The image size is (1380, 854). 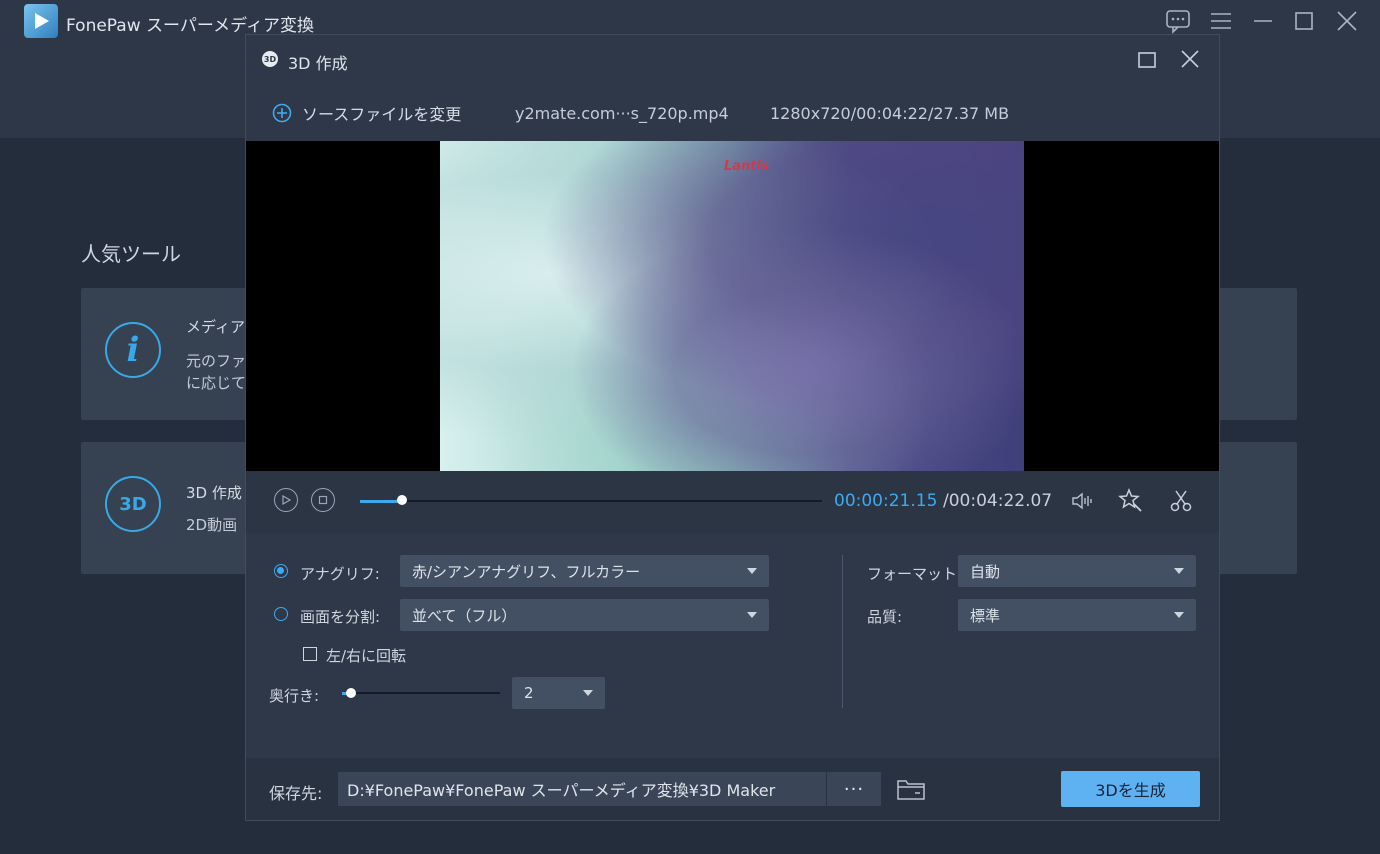 What do you see at coordinates (842, 631) in the screenshot?
I see `vertical-divider` at bounding box center [842, 631].